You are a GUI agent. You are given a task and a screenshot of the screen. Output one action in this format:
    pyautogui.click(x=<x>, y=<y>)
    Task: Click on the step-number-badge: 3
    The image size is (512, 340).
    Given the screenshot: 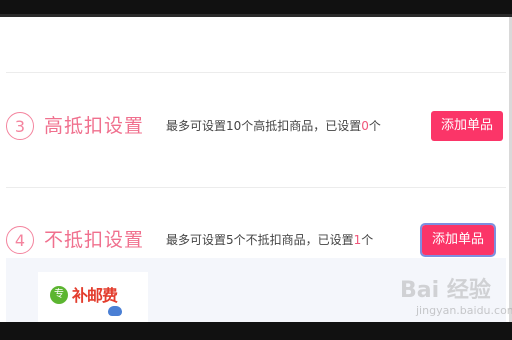 What is the action you would take?
    pyautogui.click(x=20, y=126)
    